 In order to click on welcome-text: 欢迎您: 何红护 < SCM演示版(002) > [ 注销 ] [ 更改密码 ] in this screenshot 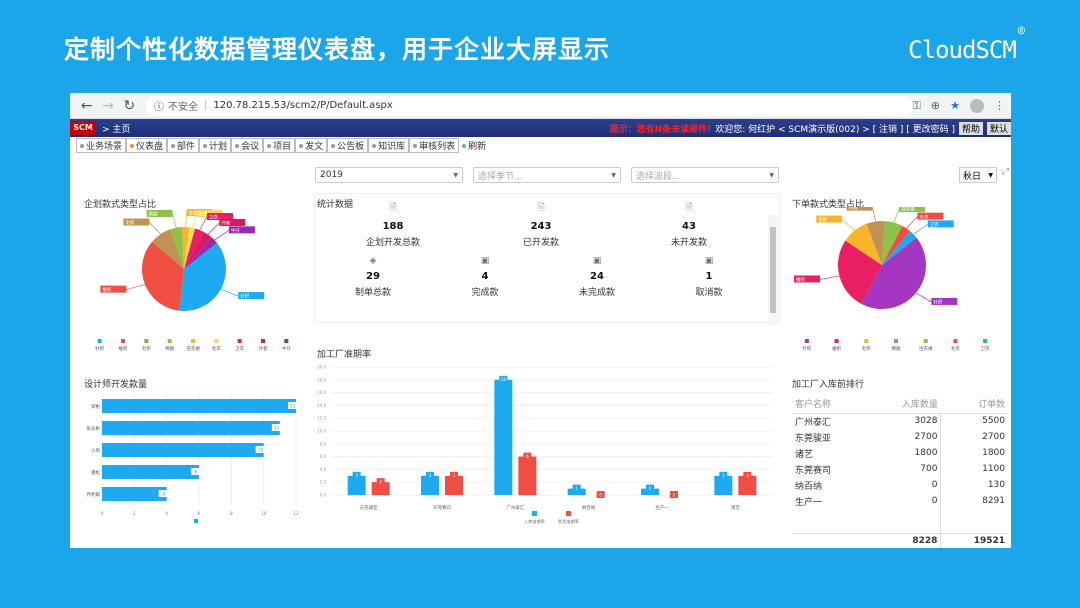, I will do `click(835, 128)`.